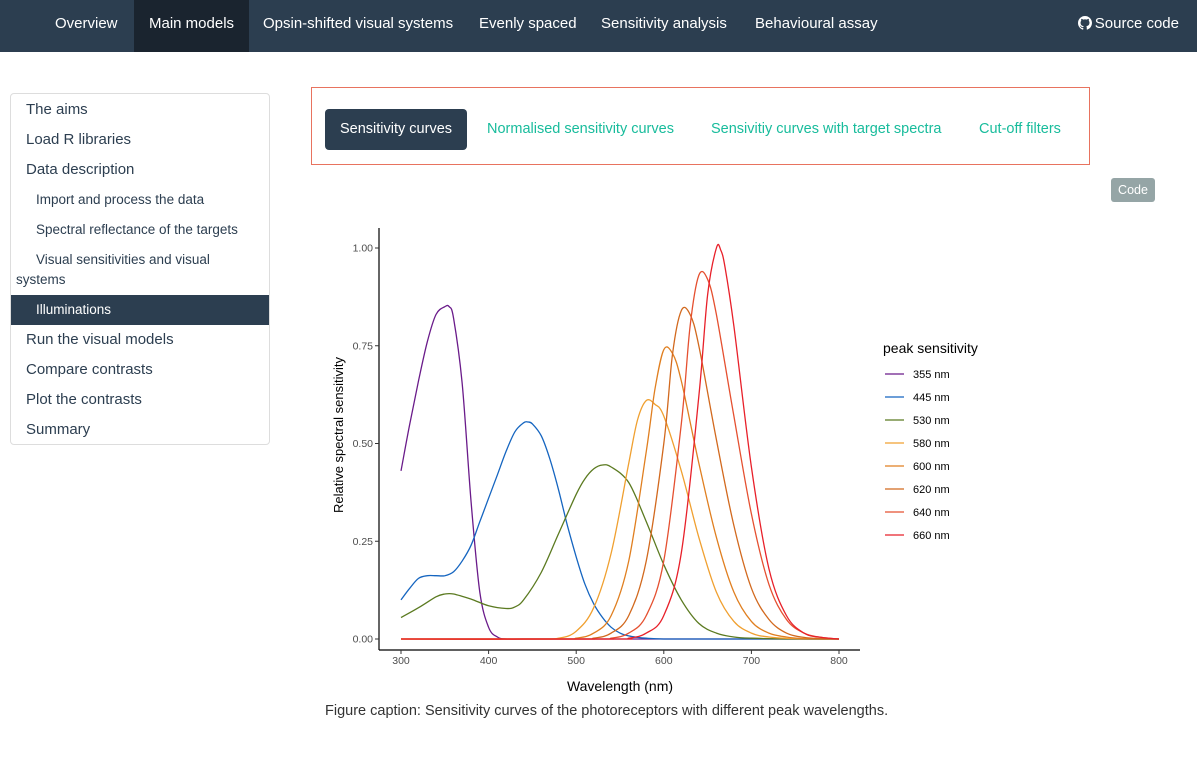 The height and width of the screenshot is (761, 1197). I want to click on legend-title: peak sensitivity, so click(930, 348).